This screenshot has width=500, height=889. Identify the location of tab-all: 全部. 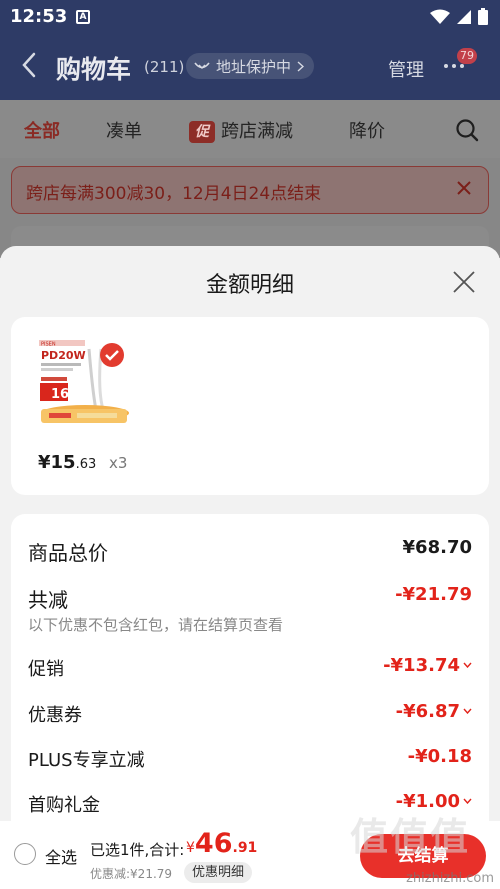
(42, 130).